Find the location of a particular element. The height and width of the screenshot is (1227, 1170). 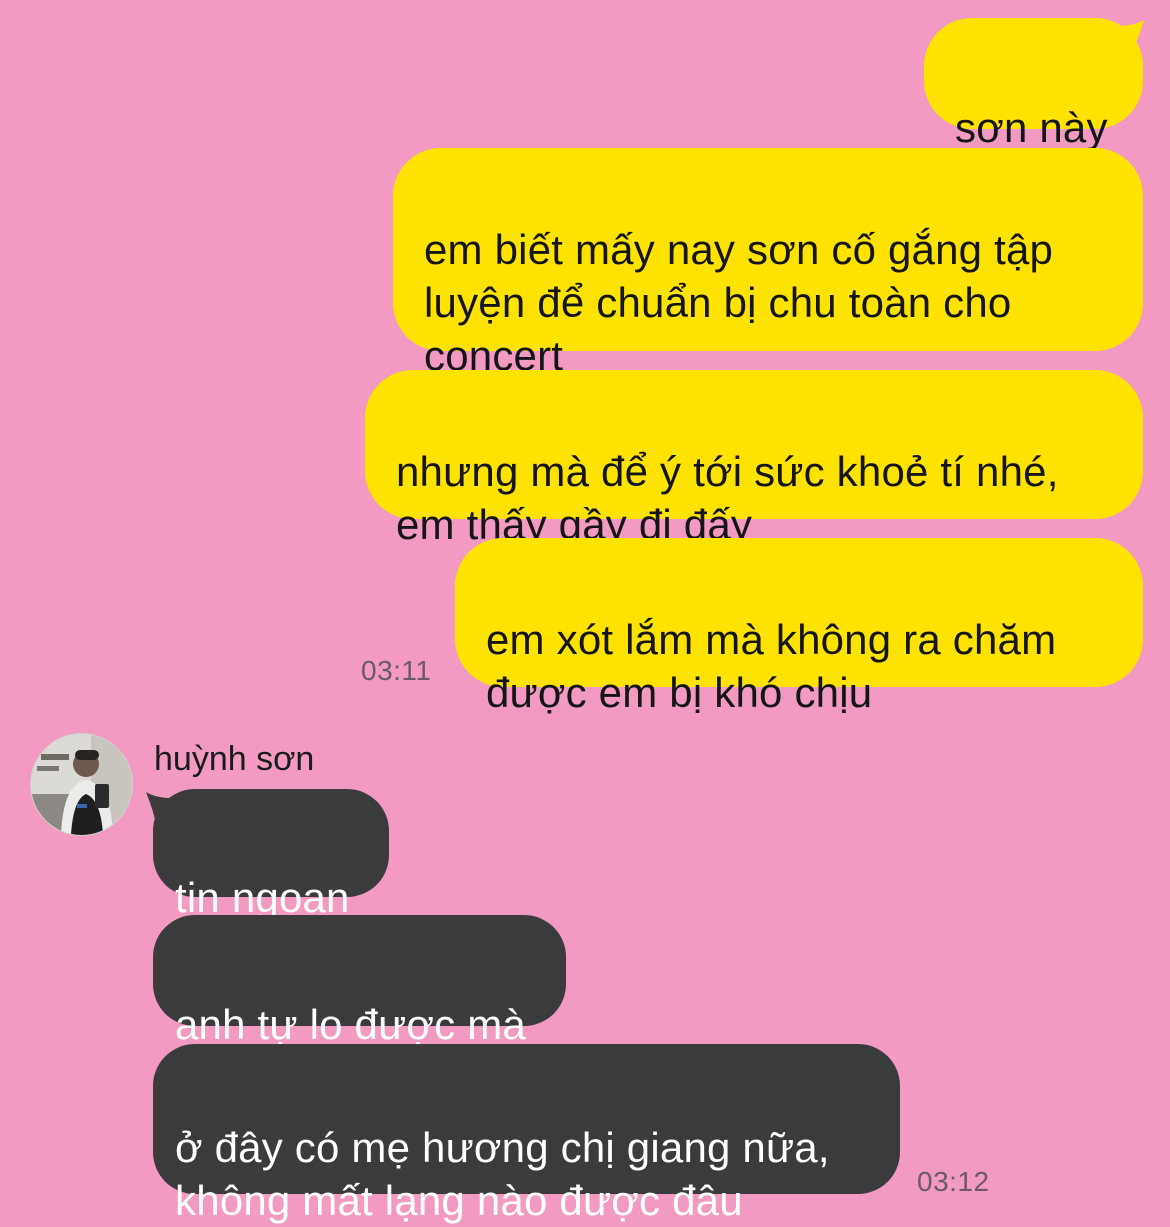

message-text: sơn này is located at coordinates (1031, 127).